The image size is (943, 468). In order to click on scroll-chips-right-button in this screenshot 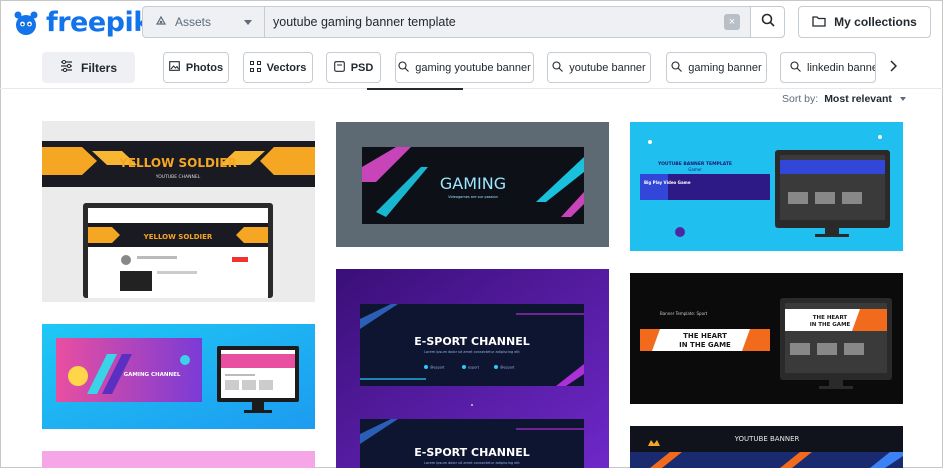, I will do `click(893, 68)`.